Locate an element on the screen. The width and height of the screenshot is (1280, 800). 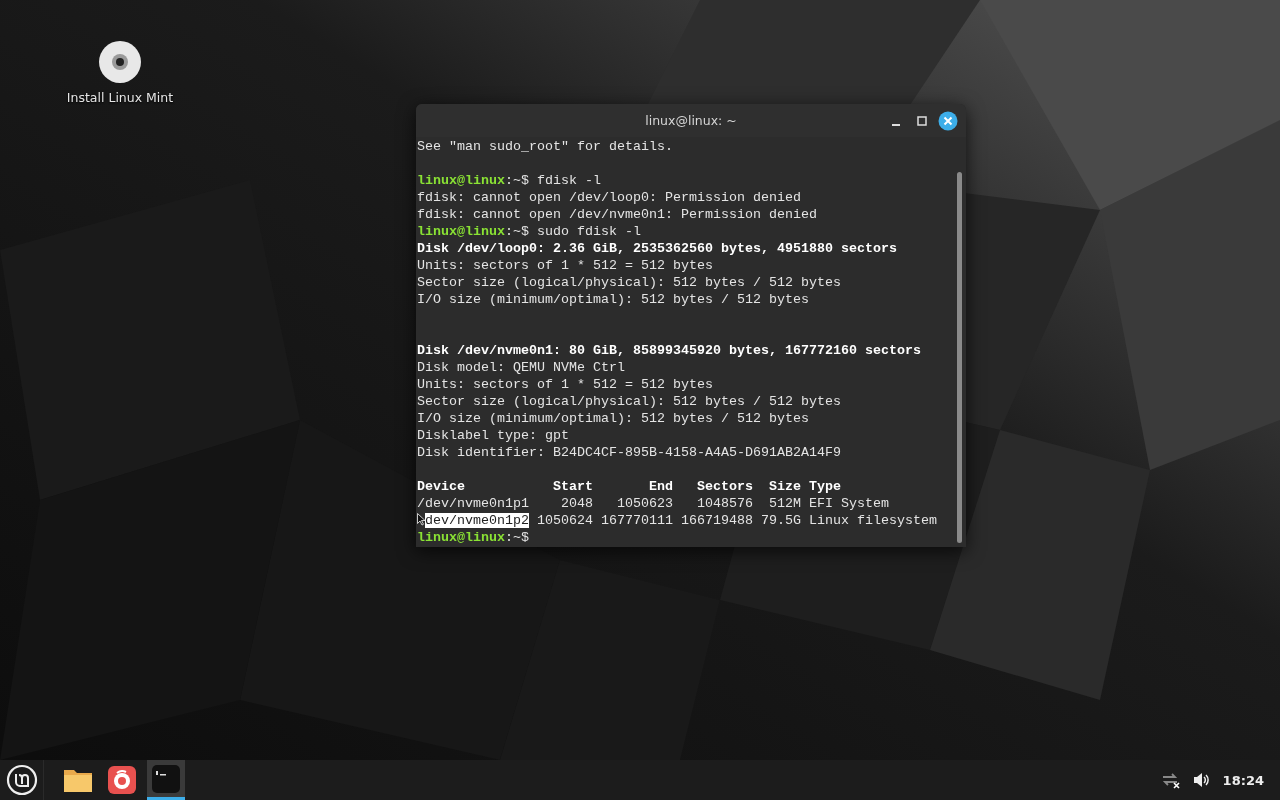
output-line: Disk model: QEMU NVMe Ctrl is located at coordinates (521, 367).